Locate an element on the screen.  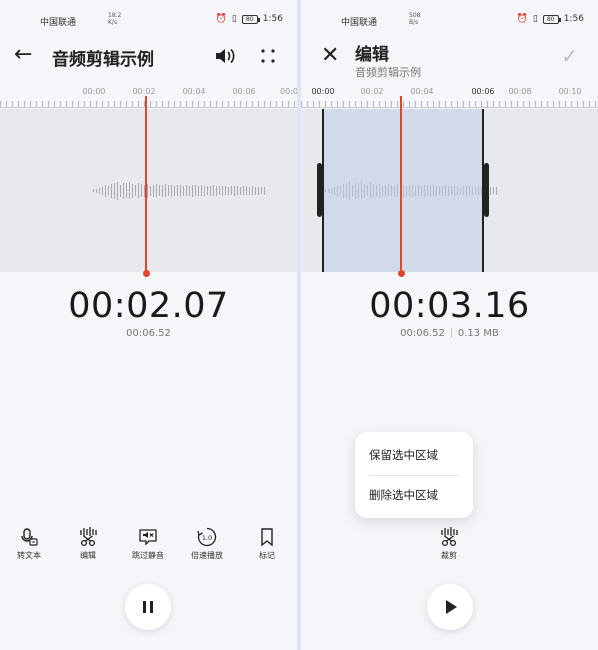
selection-region is located at coordinates (403, 190).